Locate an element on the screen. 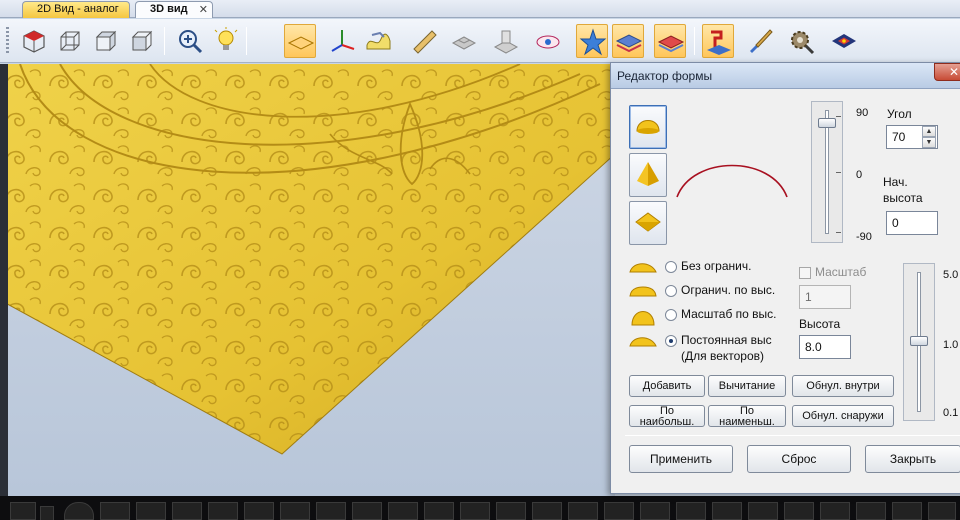 The width and height of the screenshot is (960, 520). apply-button: Применить is located at coordinates (681, 459).